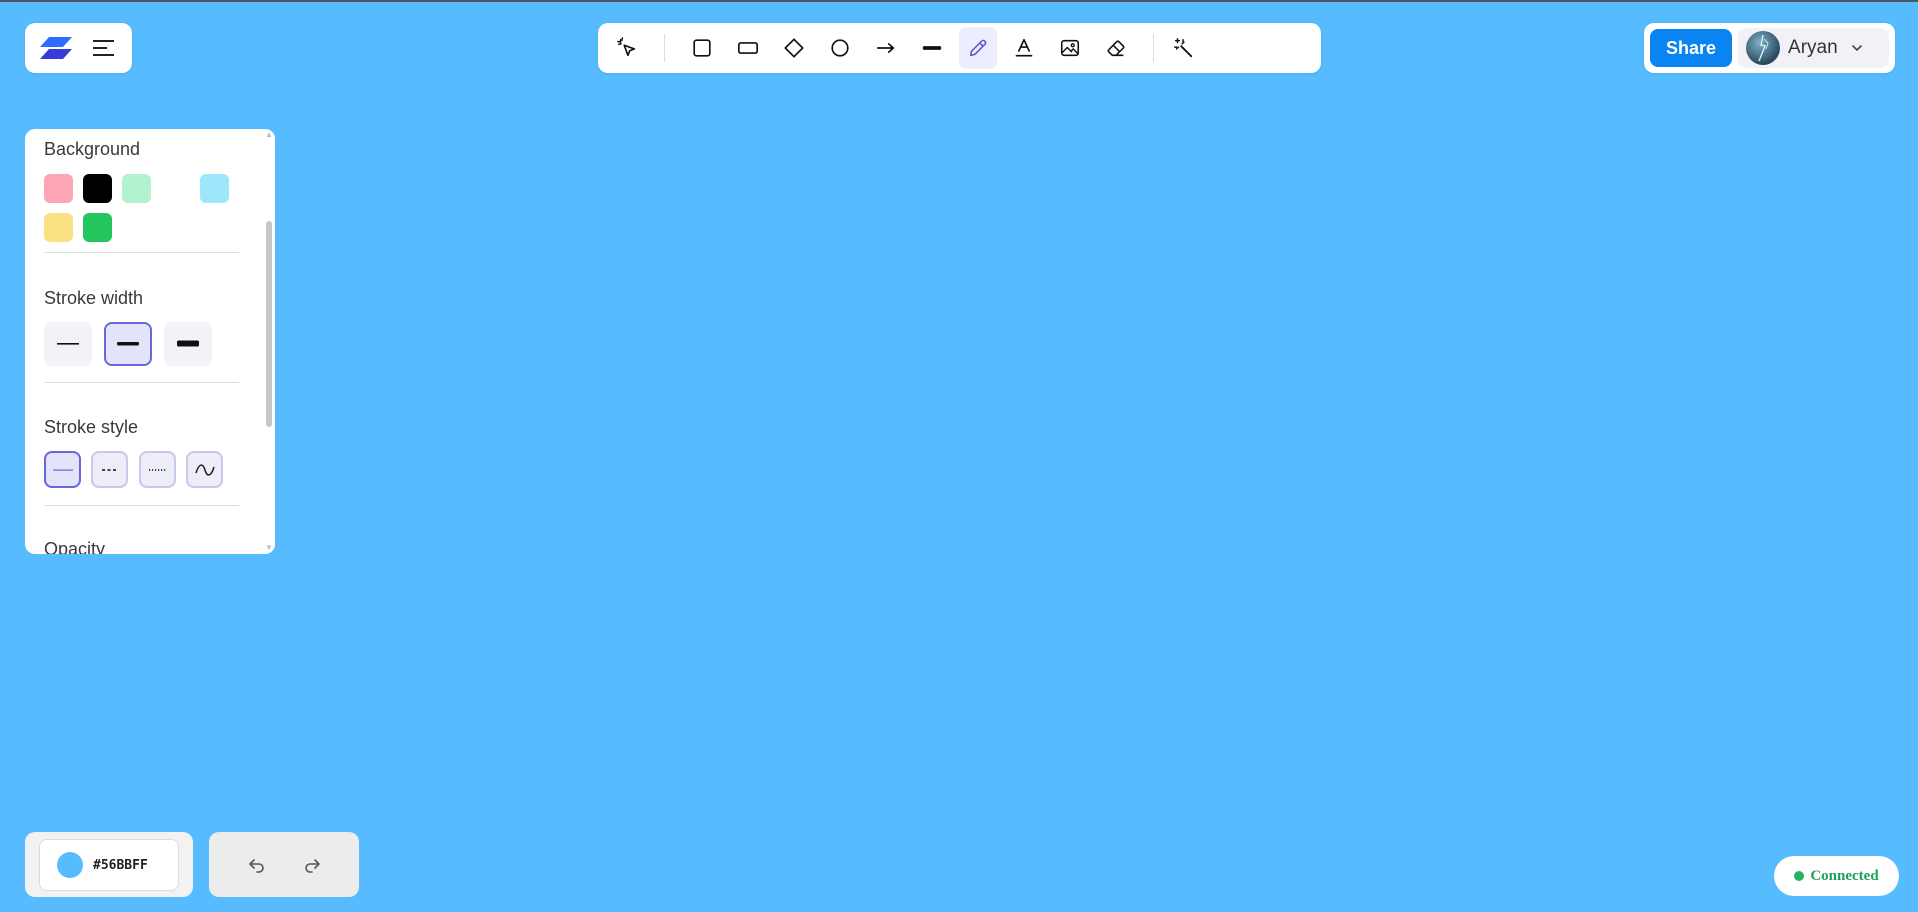 This screenshot has height=912, width=1918. I want to click on undo-icon, so click(256, 865).